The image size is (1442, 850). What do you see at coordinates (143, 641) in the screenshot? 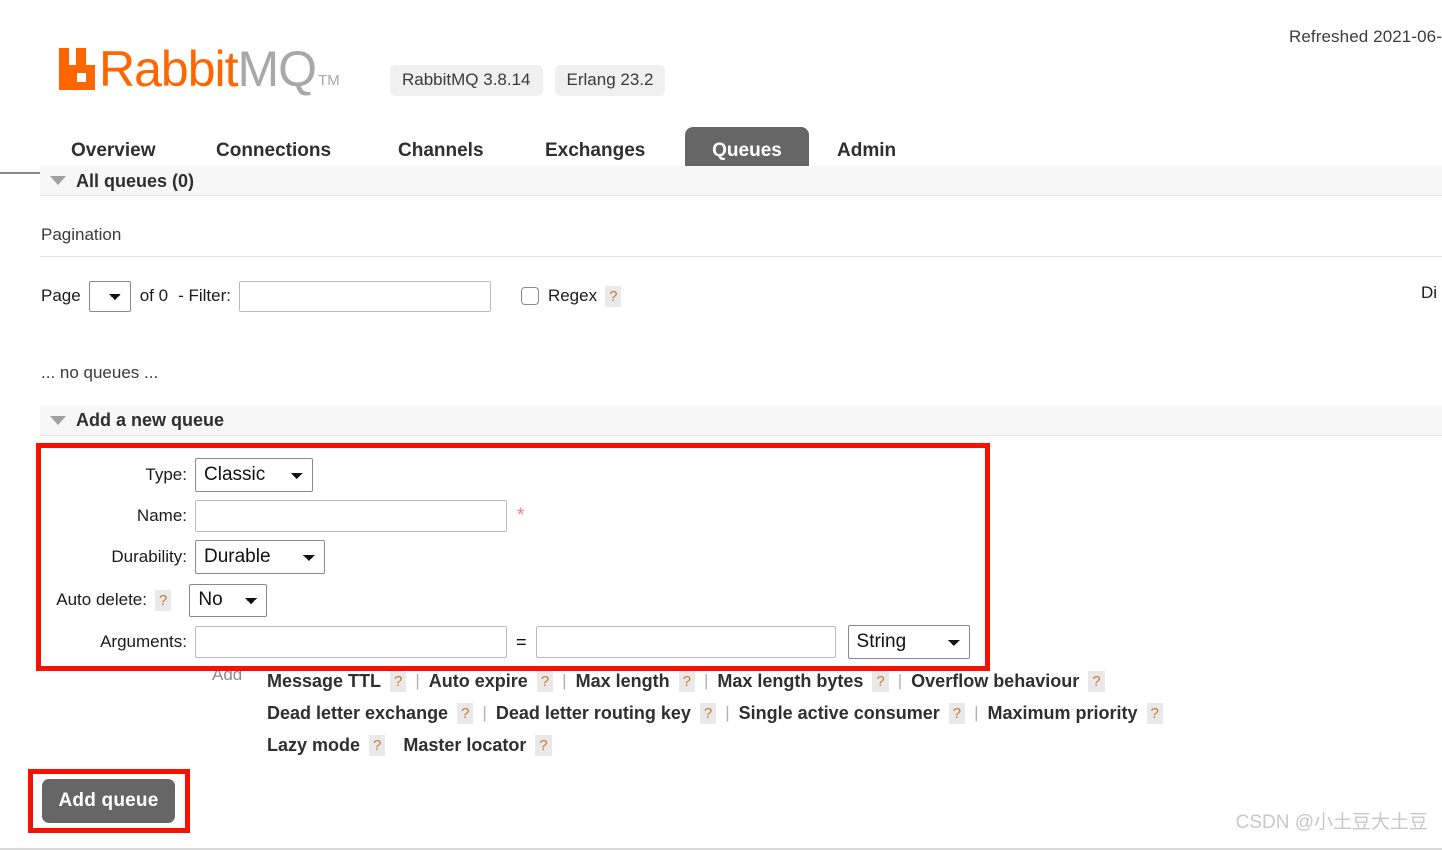
I see `arguments-label: Arguments:` at bounding box center [143, 641].